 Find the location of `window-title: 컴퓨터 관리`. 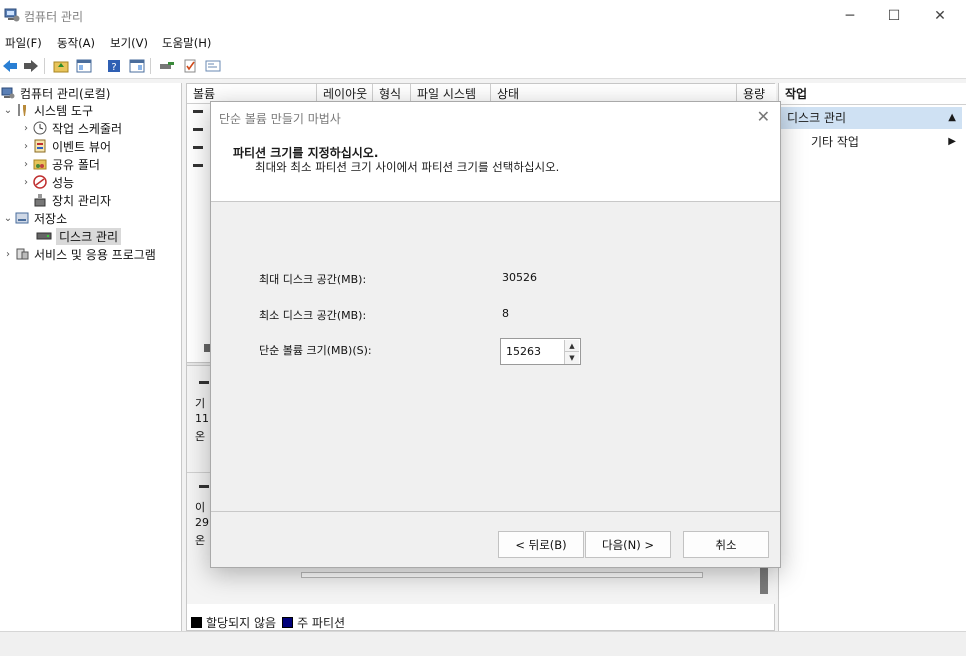

window-title: 컴퓨터 관리 is located at coordinates (54, 17).